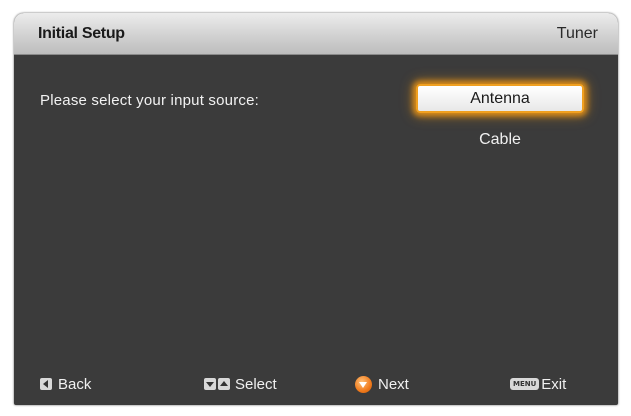 The height and width of the screenshot is (416, 631). Describe the element at coordinates (316, 34) in the screenshot. I see `dialog-header: Initial Setup Tuner` at that location.